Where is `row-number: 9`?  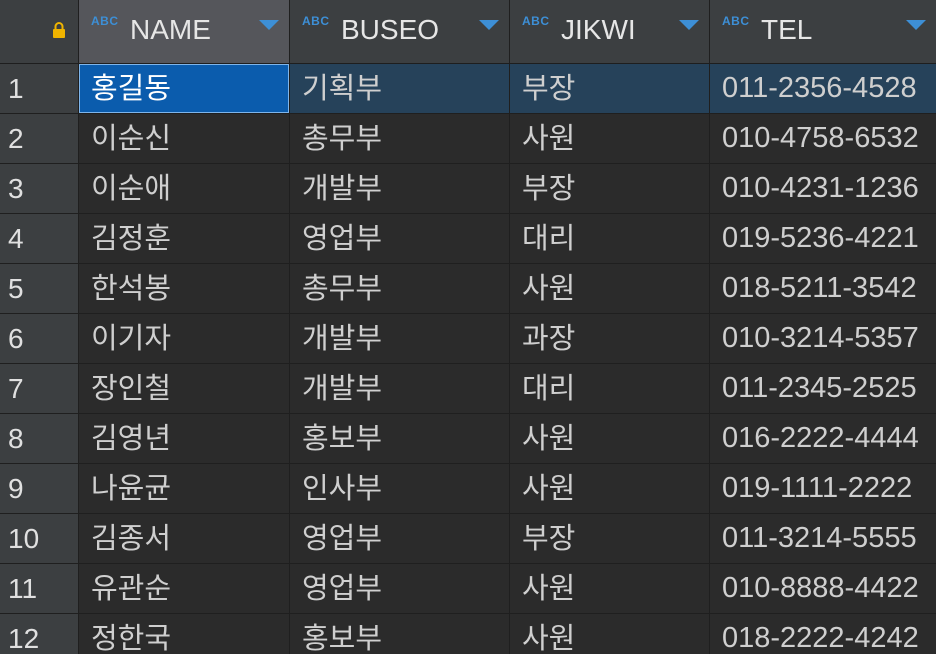 row-number: 9 is located at coordinates (39, 488).